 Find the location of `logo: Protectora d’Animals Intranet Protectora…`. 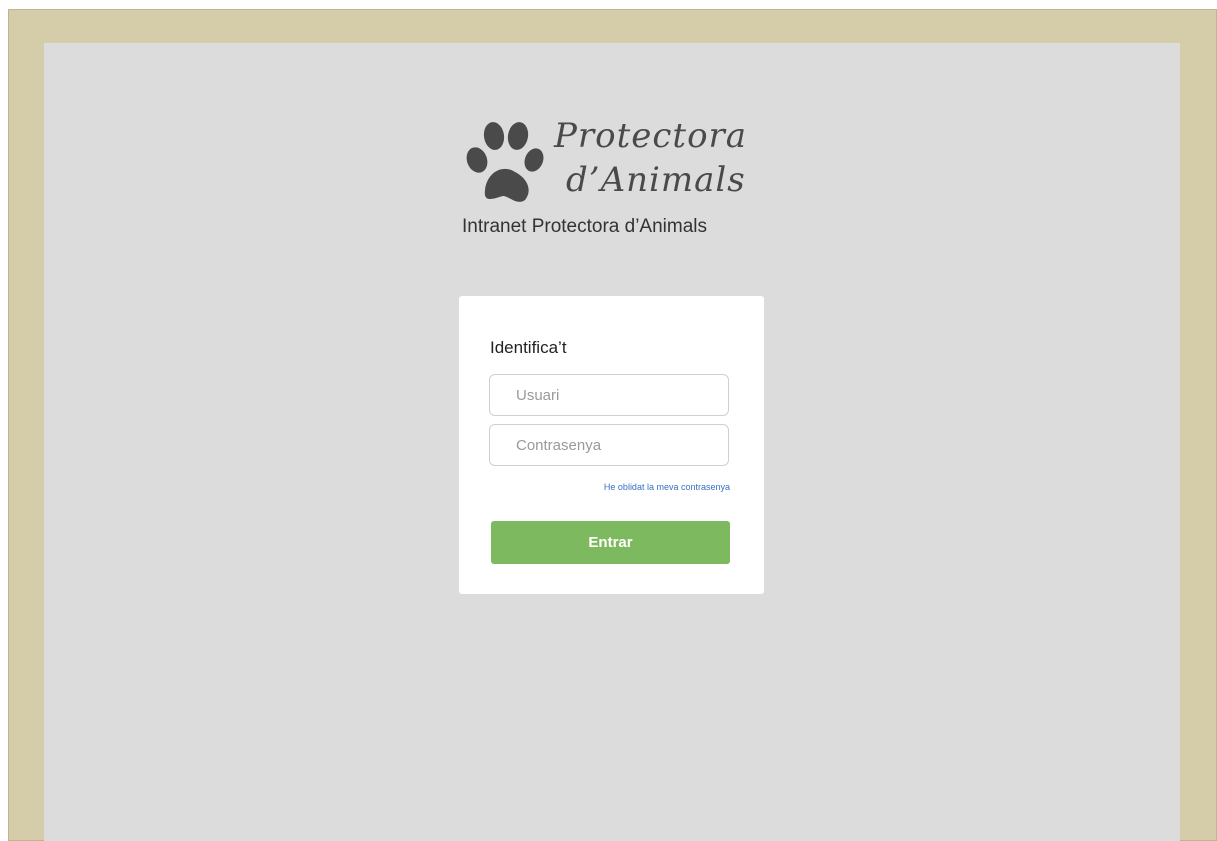

logo: Protectora d’Animals Intranet Protectora… is located at coordinates (620, 180).